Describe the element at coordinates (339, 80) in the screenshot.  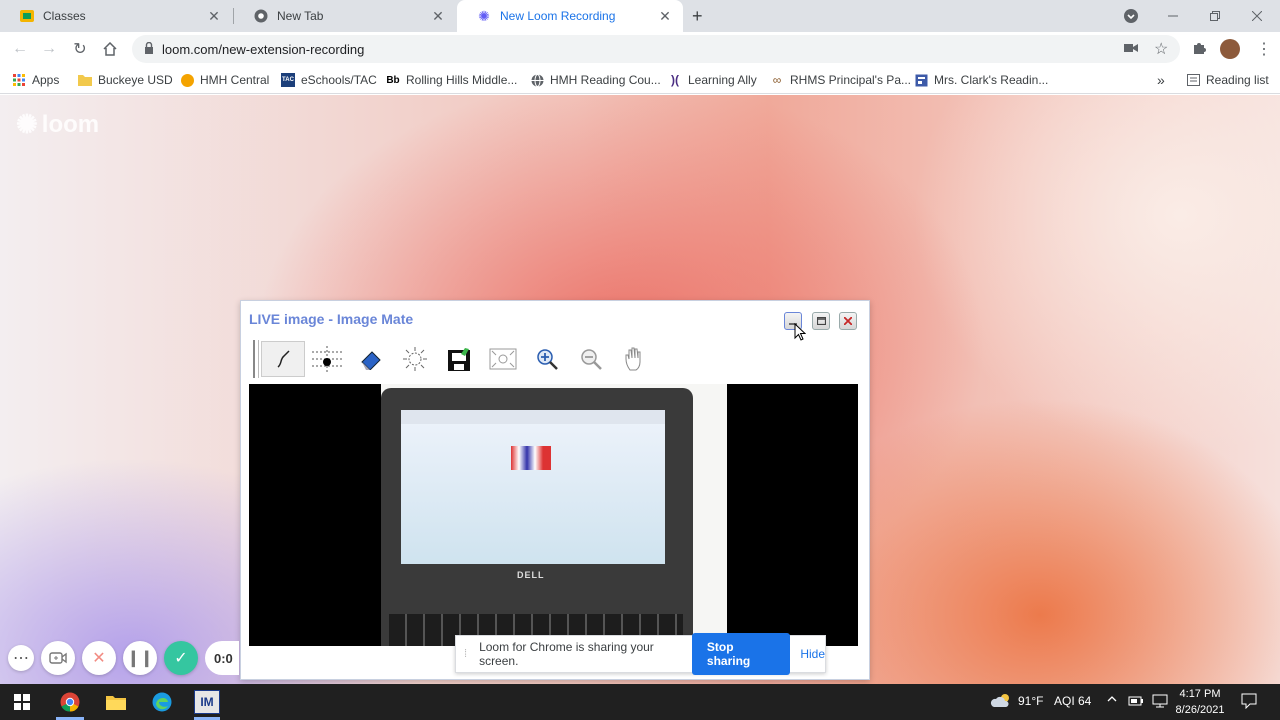
I see `bookmark-label: eSchools/TAC` at that location.